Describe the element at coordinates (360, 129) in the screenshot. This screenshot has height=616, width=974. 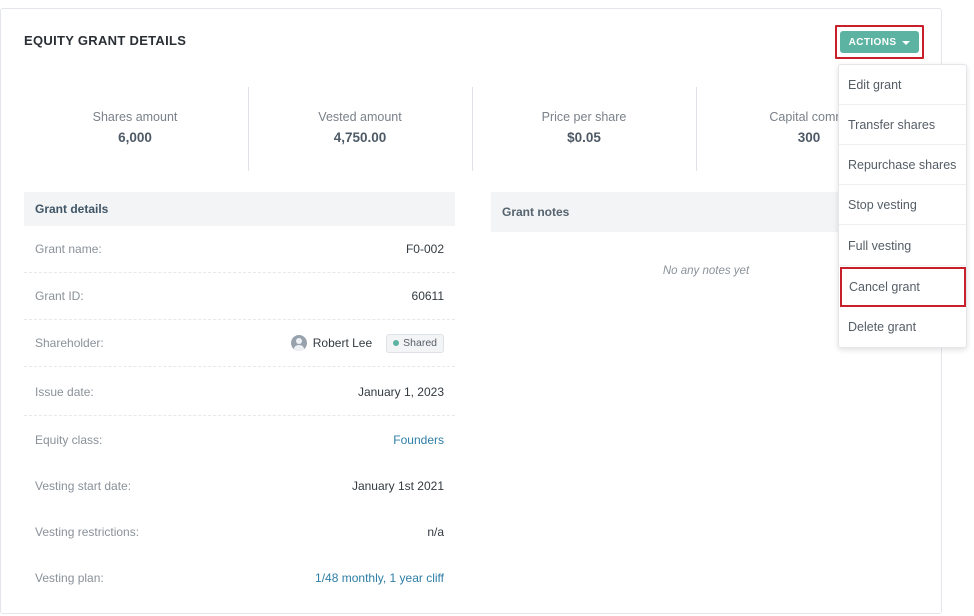
I see `stat-vested-amount: Vested amount 4,750.00` at that location.